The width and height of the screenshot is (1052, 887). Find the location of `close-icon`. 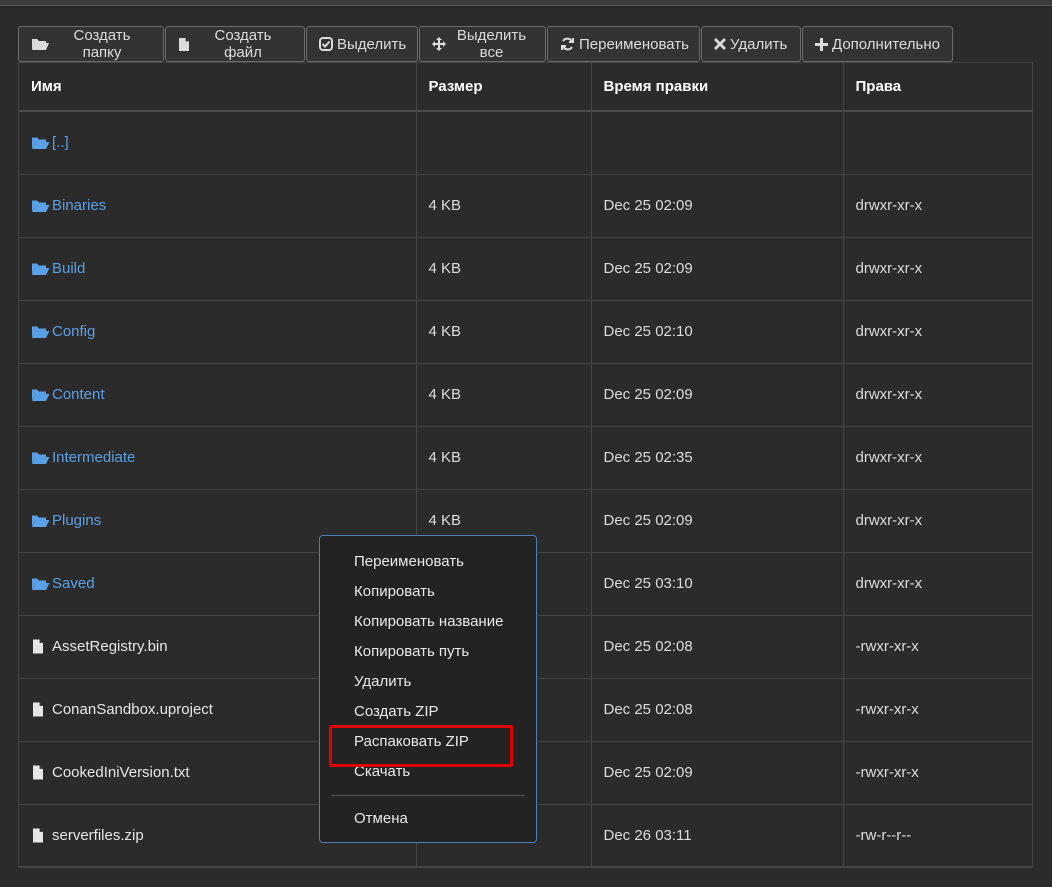

close-icon is located at coordinates (720, 44).